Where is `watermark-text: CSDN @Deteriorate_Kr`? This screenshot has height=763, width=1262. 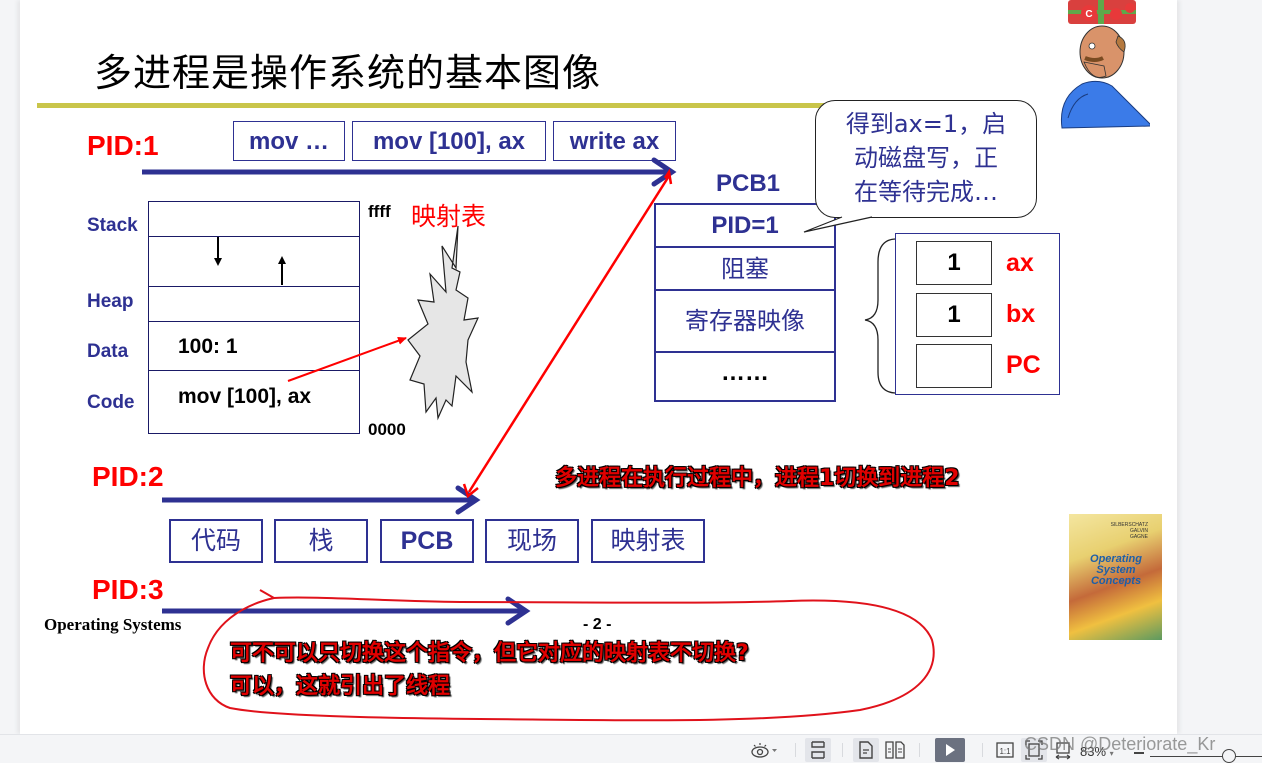
watermark-text: CSDN @Deteriorate_Kr is located at coordinates (1120, 744).